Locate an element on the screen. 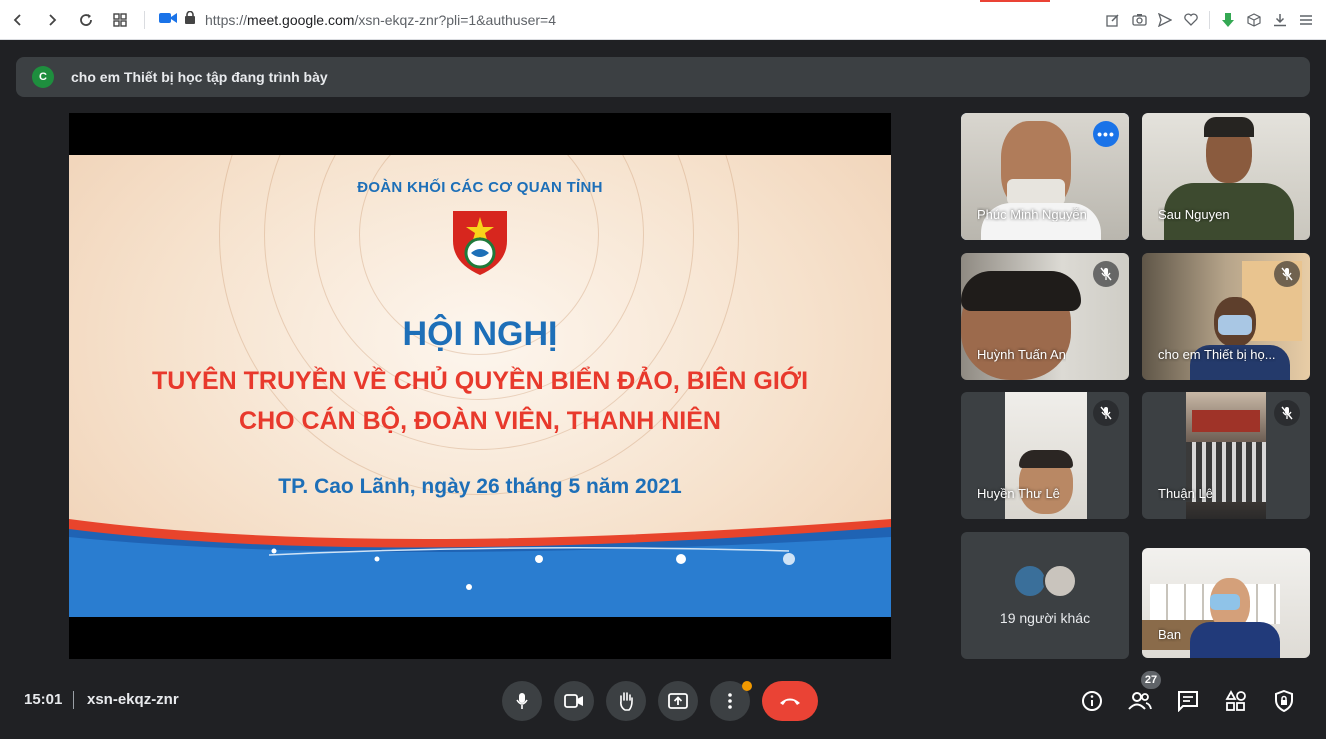  mic-icon is located at coordinates (522, 701).